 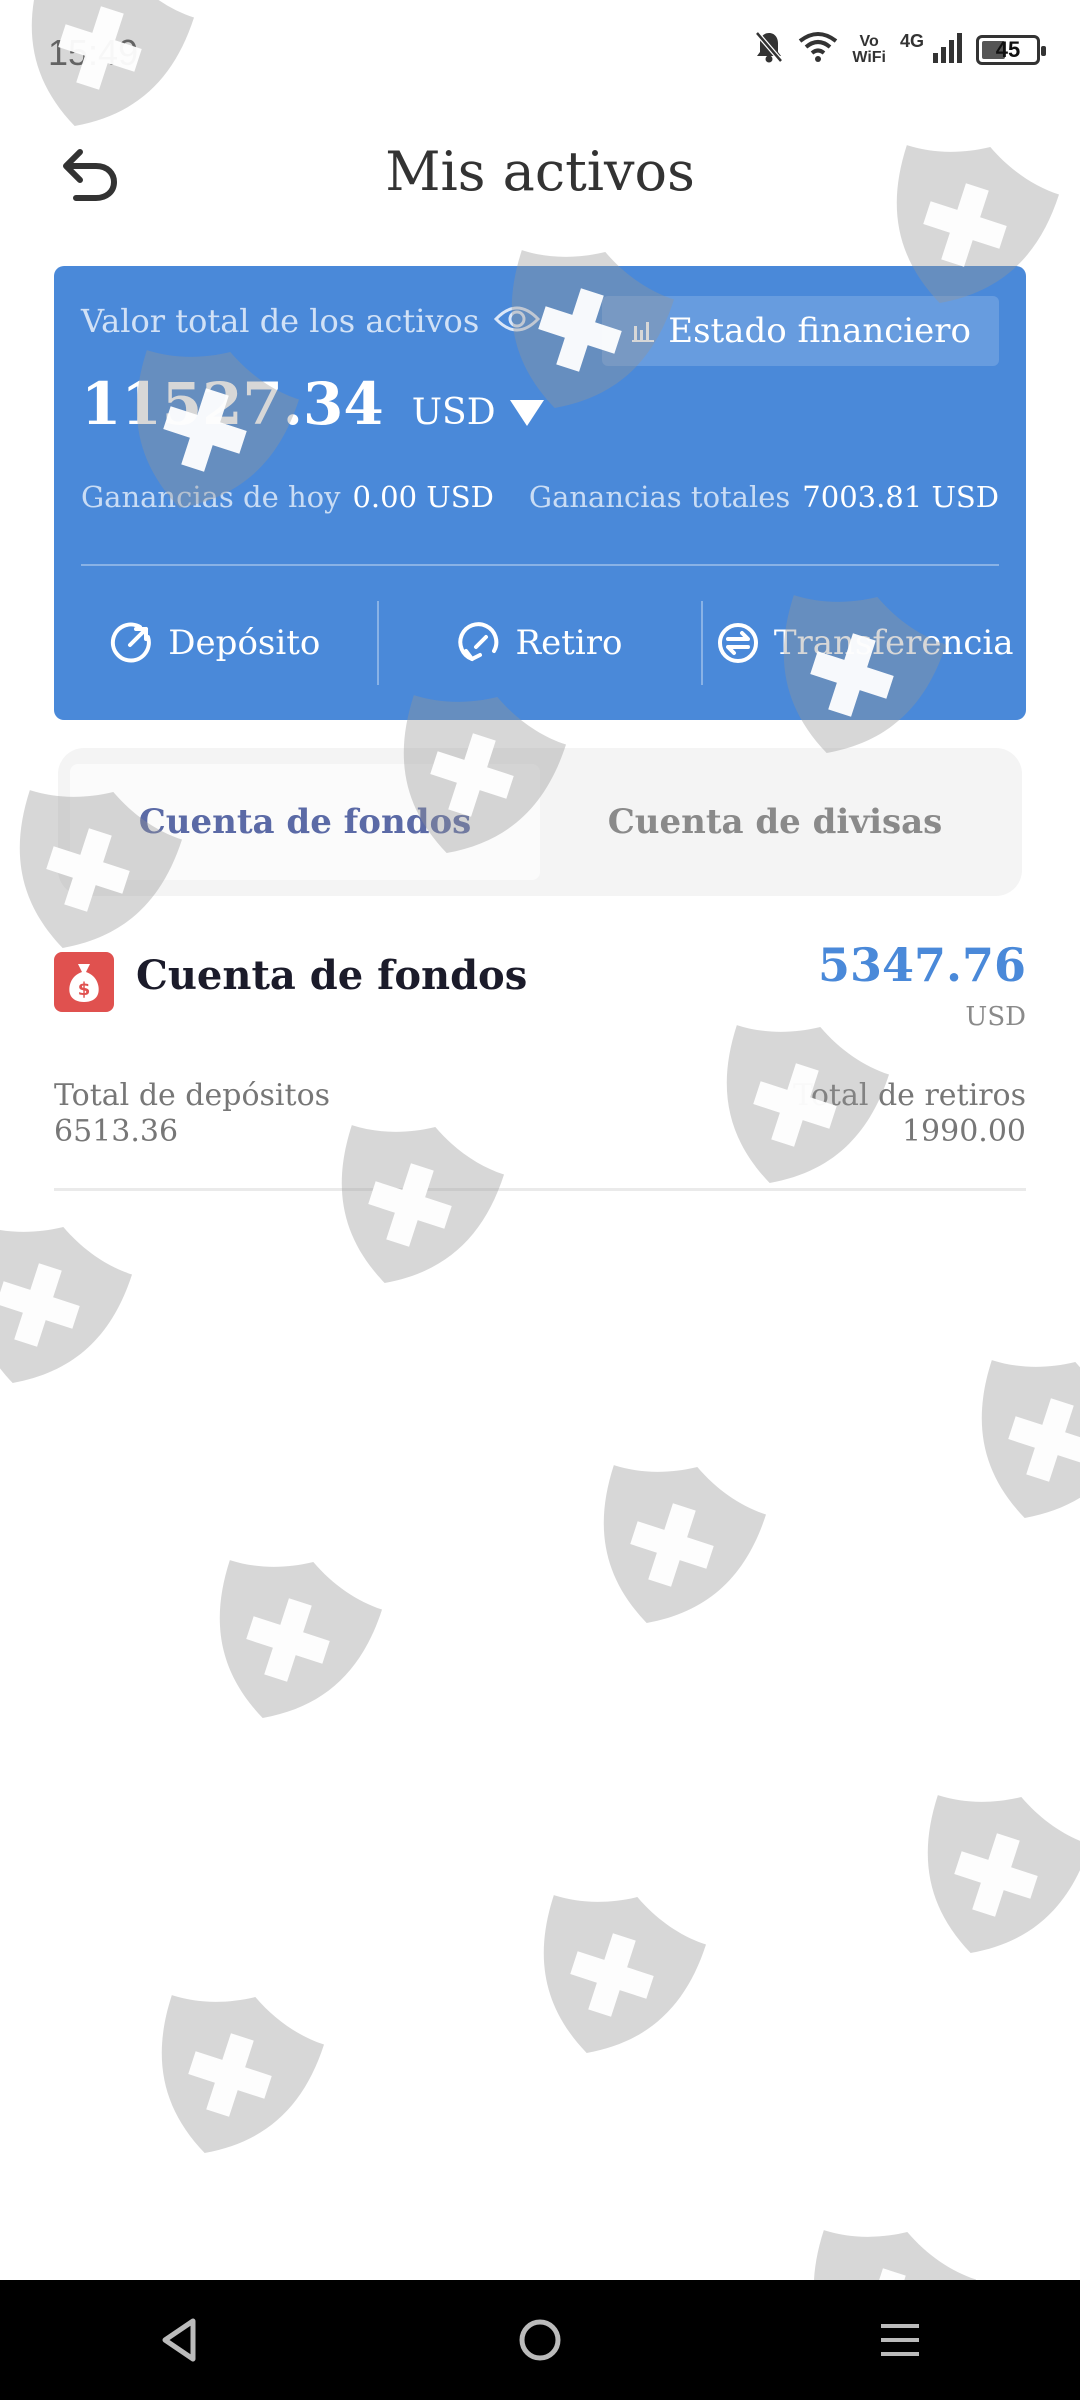 I want to click on signal-icon, so click(x=947, y=49).